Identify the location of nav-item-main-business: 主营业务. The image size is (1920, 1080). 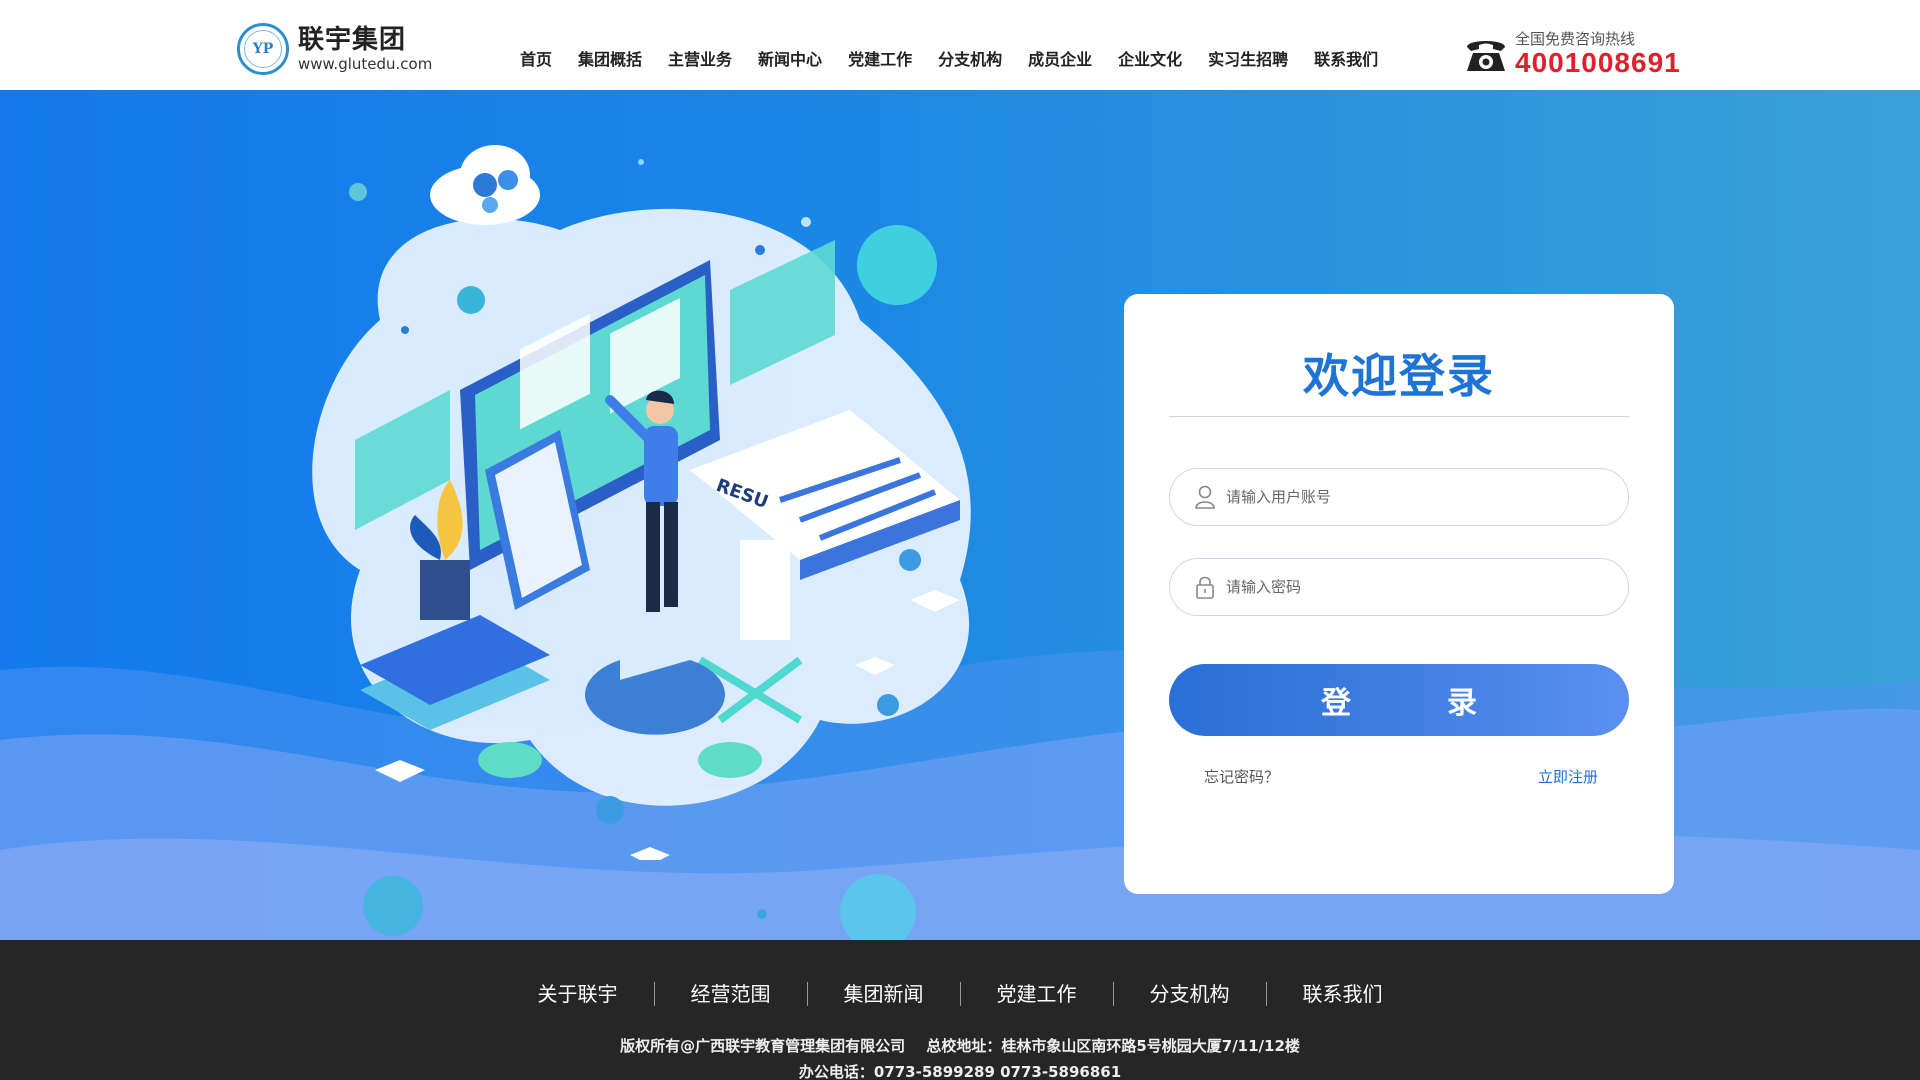
(700, 58).